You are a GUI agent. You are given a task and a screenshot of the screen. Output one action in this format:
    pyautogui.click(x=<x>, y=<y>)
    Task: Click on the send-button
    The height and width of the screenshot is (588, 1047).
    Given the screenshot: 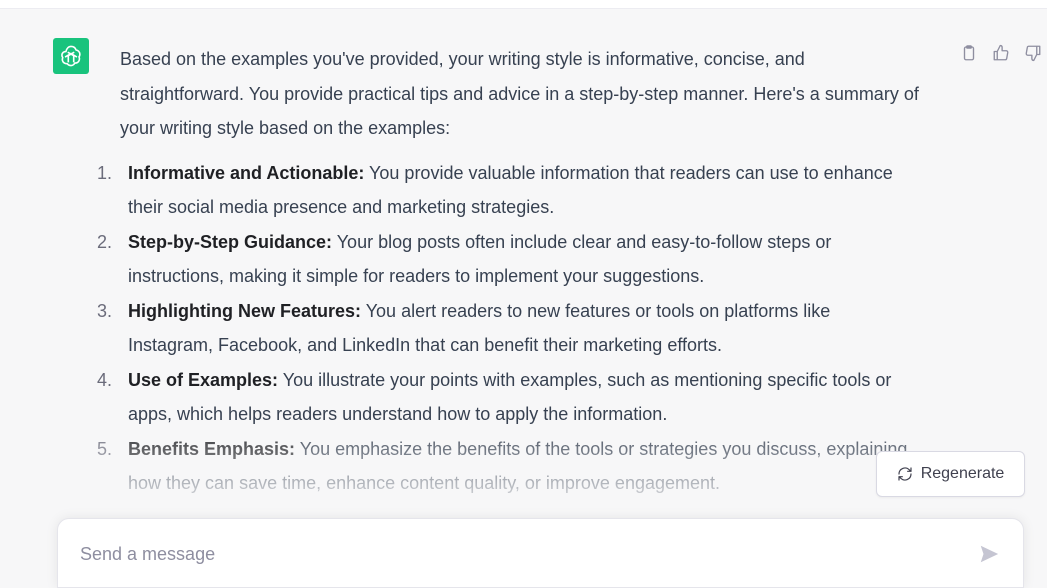 What is the action you would take?
    pyautogui.click(x=989, y=554)
    